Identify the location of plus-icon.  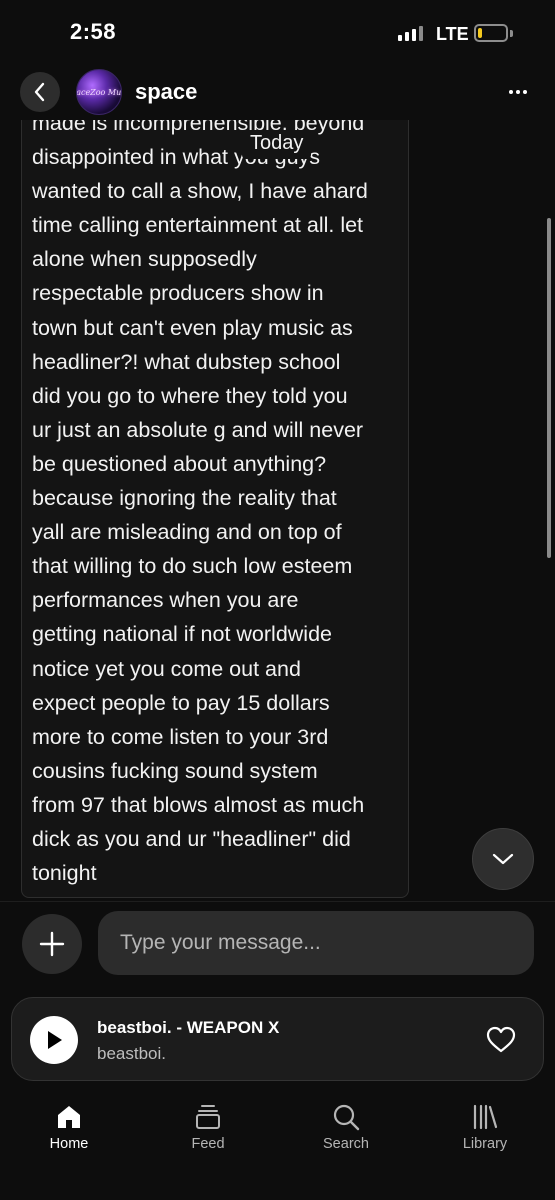
(52, 944).